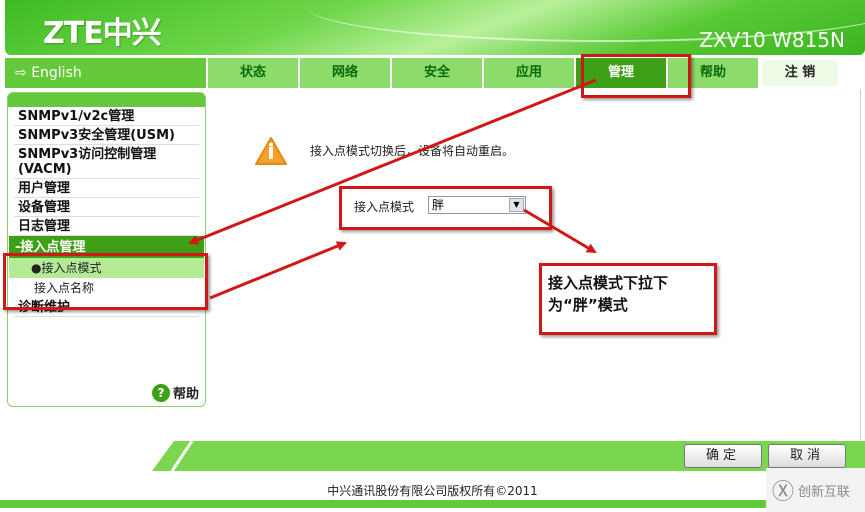 The width and height of the screenshot is (865, 512). I want to click on content-border, so click(860, 265).